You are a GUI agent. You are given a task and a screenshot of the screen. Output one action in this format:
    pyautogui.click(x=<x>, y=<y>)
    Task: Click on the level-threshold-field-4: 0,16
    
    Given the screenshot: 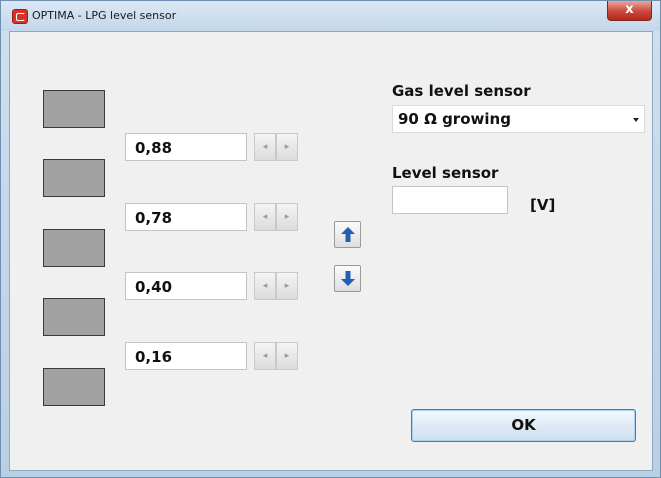 What is the action you would take?
    pyautogui.click(x=186, y=356)
    